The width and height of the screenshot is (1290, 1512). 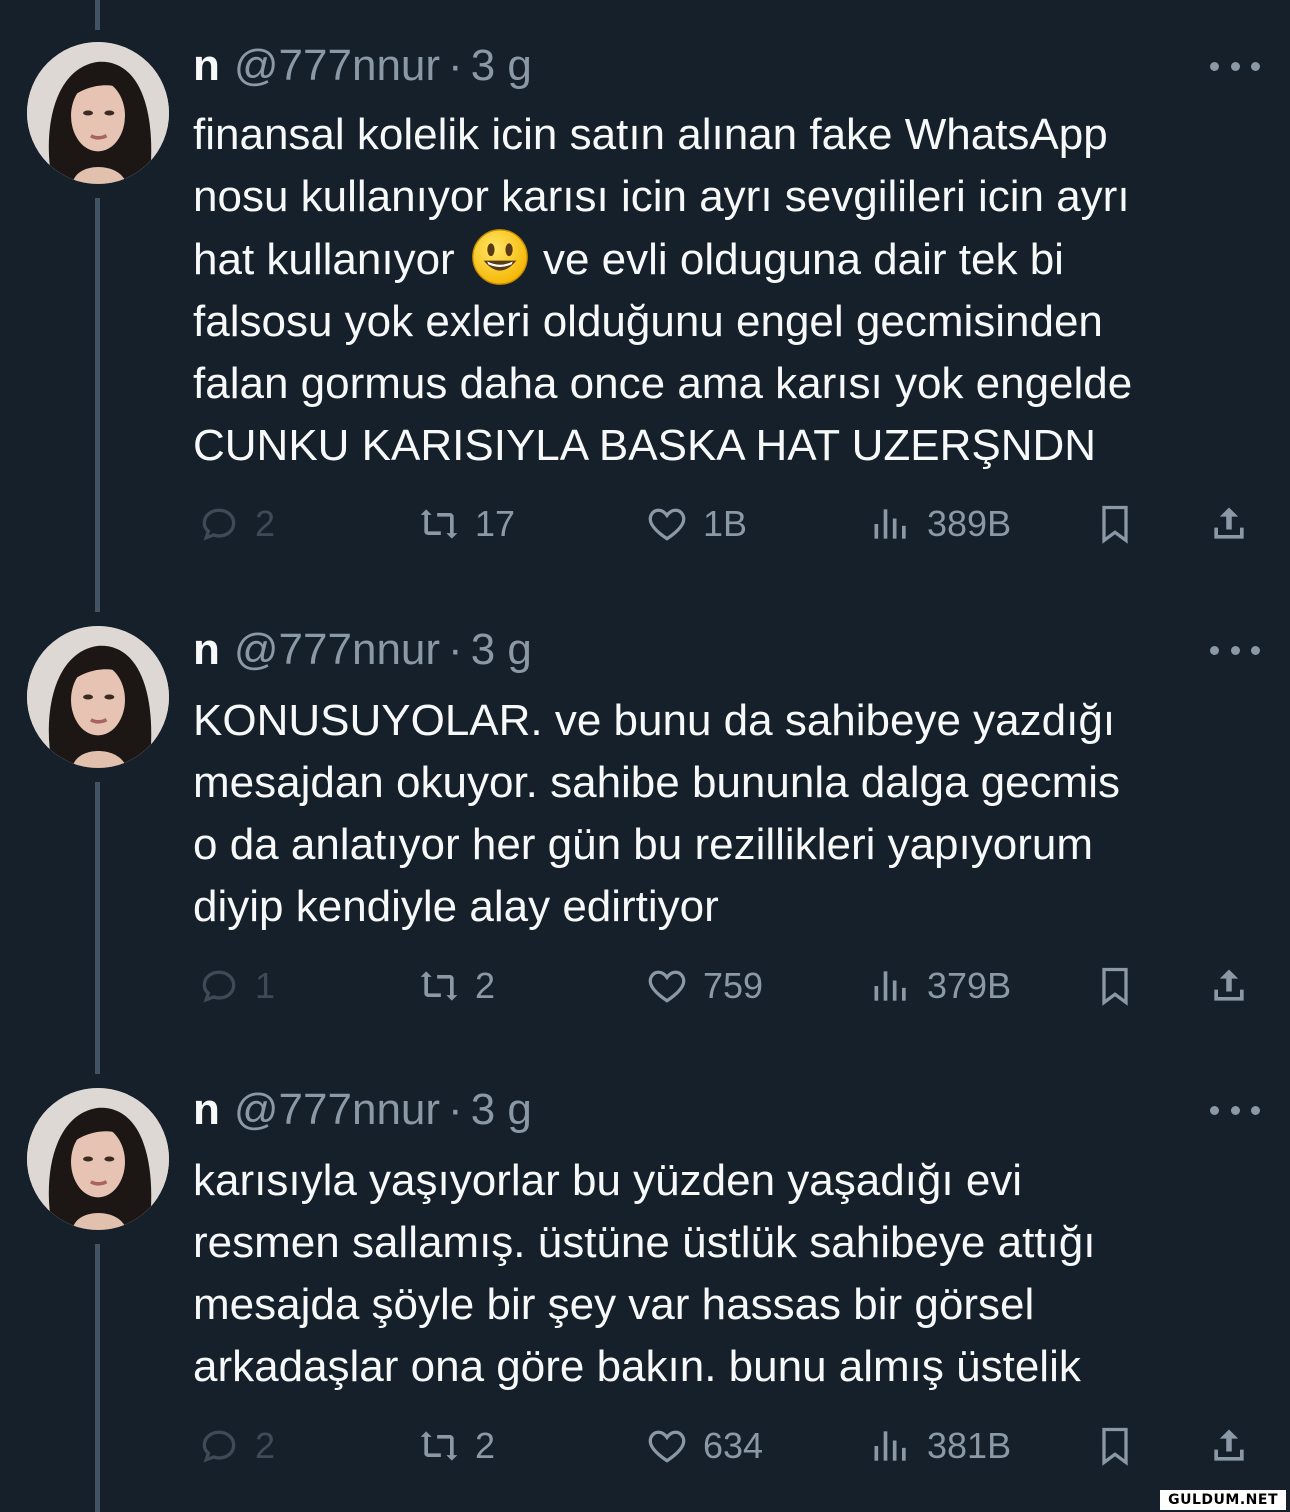 I want to click on like-count: 1B, so click(x=725, y=523).